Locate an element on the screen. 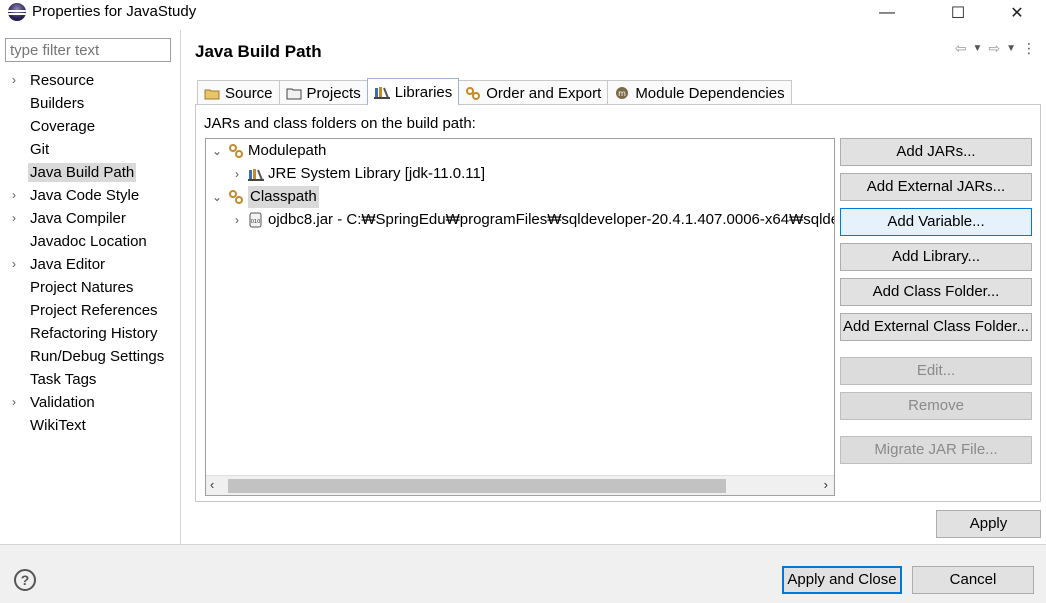 The image size is (1046, 603). scrollbar-thumb is located at coordinates (477, 486).